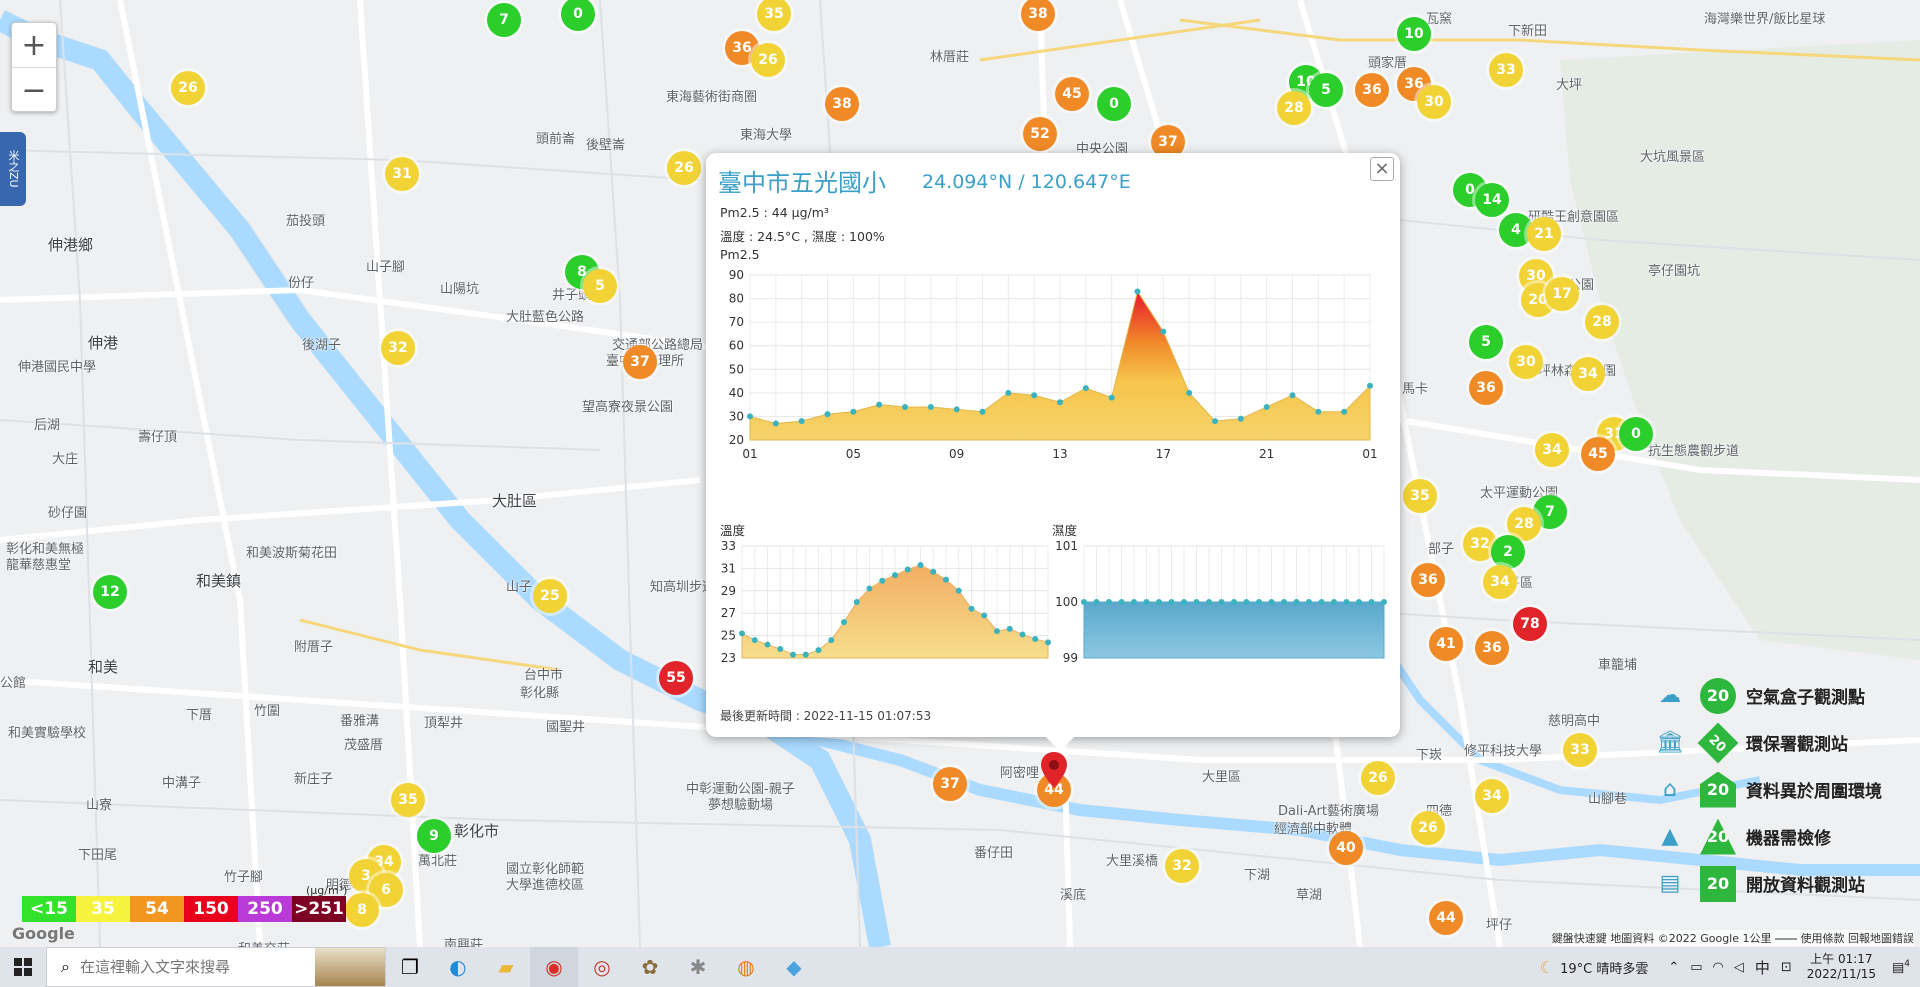  I want to click on sensor-marker: 2, so click(1508, 552).